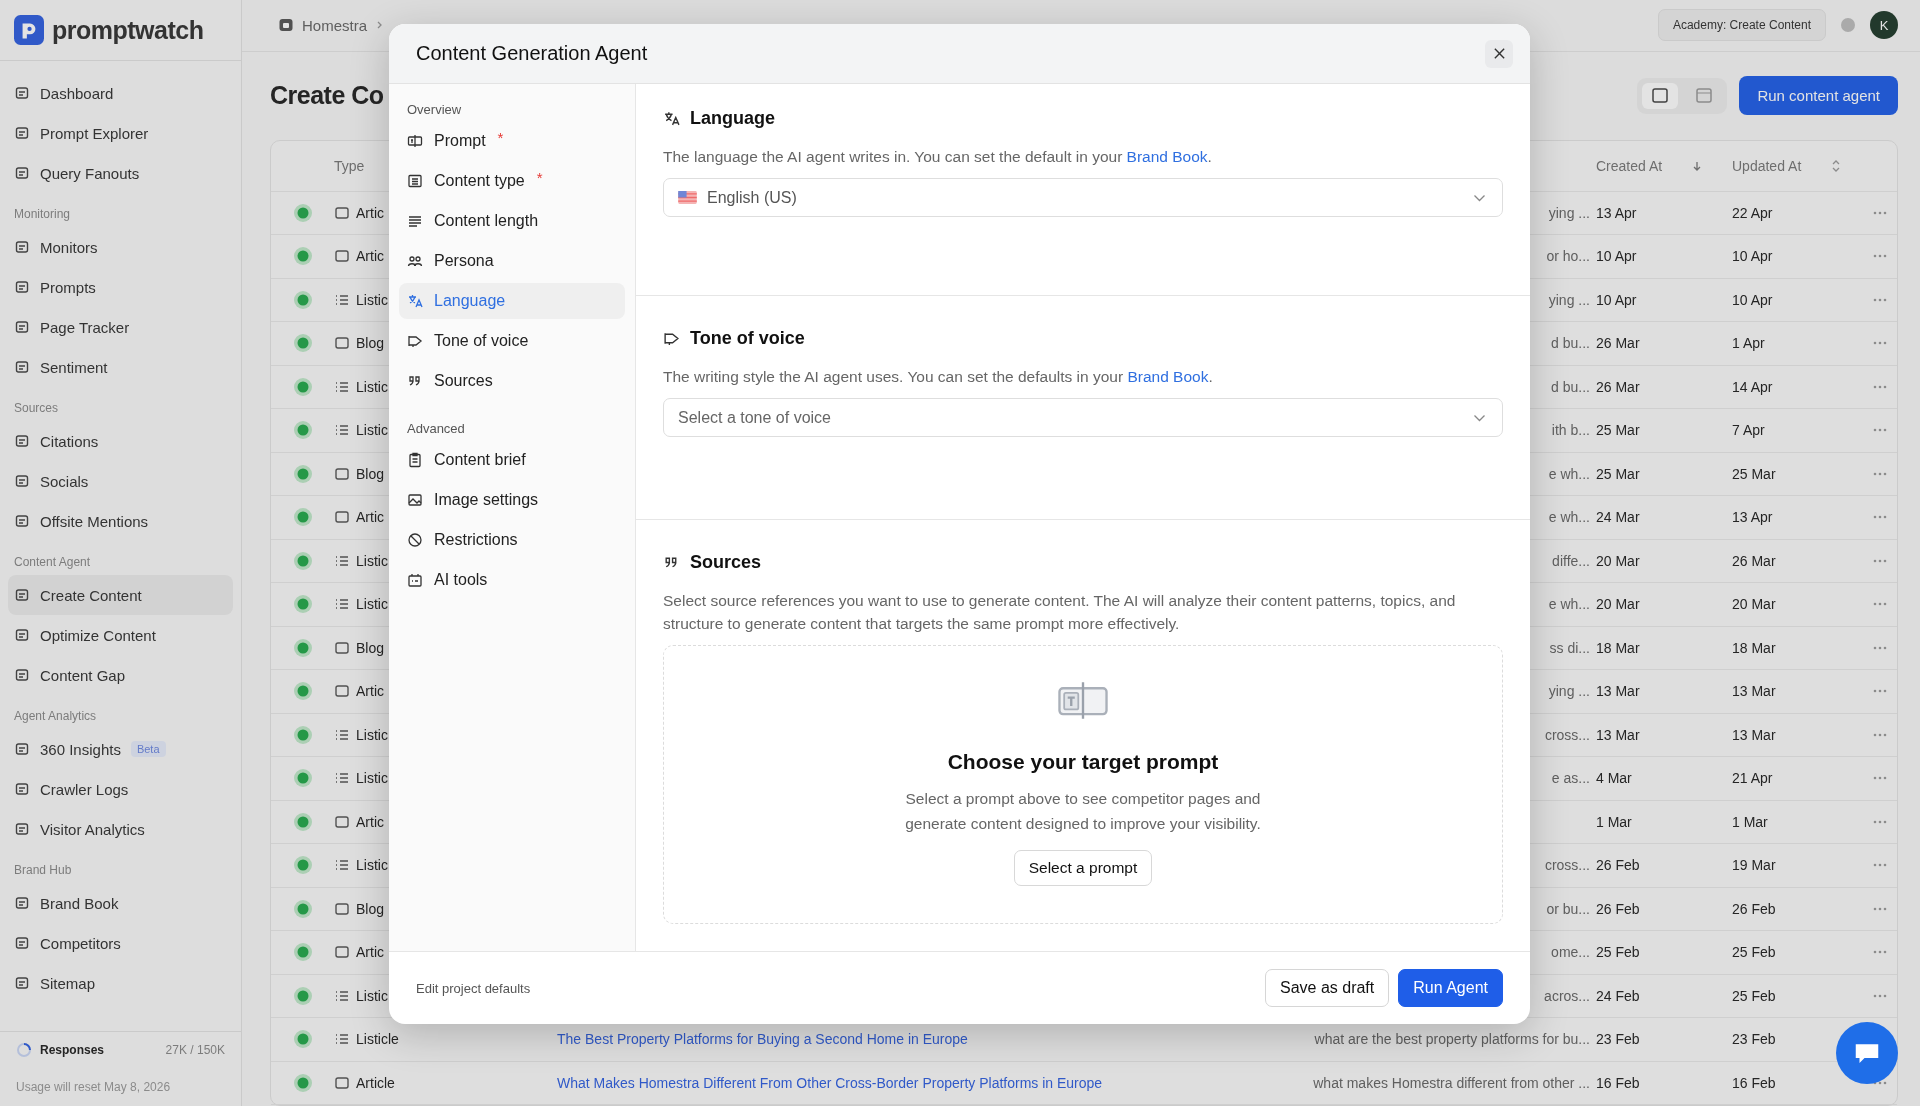 The image size is (1920, 1106). Describe the element at coordinates (1618, 995) in the screenshot. I see `date-cell-text: 24 Feb` at that location.